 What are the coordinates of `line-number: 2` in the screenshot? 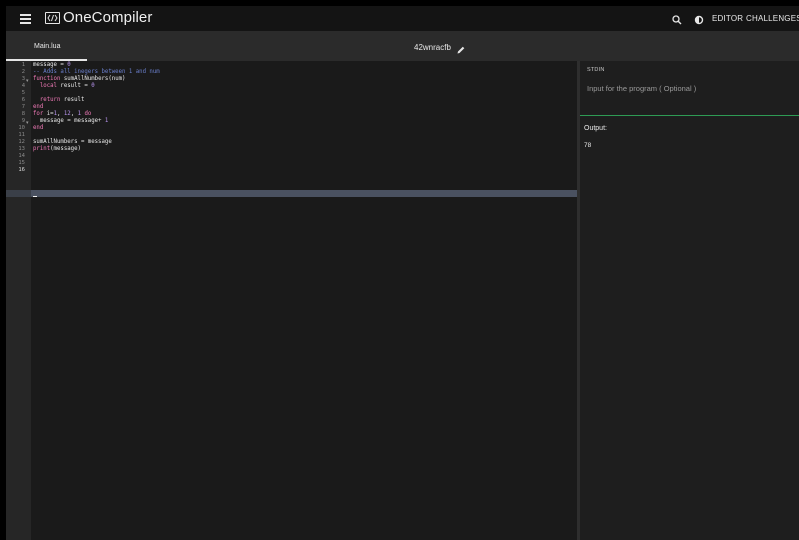 It's located at (23, 72).